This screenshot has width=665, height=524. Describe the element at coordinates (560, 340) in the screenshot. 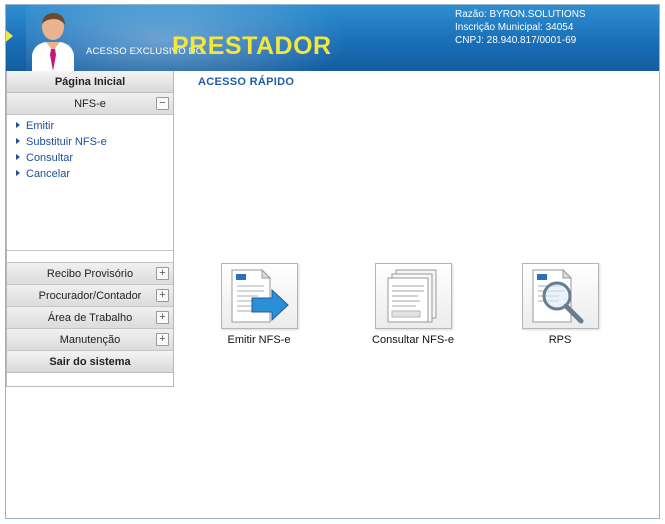

I see `tile-label: RPS` at that location.